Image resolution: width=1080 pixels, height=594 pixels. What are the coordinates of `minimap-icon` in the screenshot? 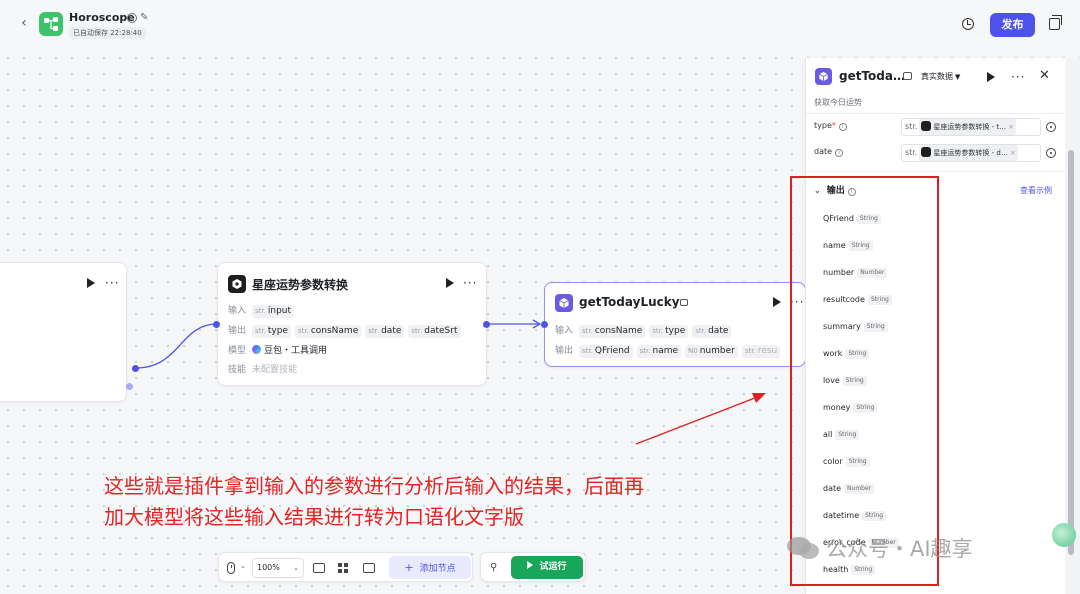 It's located at (369, 568).